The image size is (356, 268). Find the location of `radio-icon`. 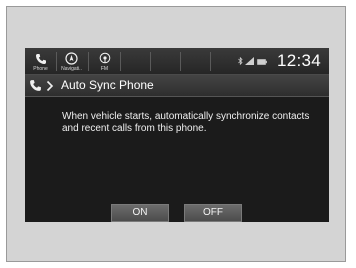

radio-icon is located at coordinates (105, 57).